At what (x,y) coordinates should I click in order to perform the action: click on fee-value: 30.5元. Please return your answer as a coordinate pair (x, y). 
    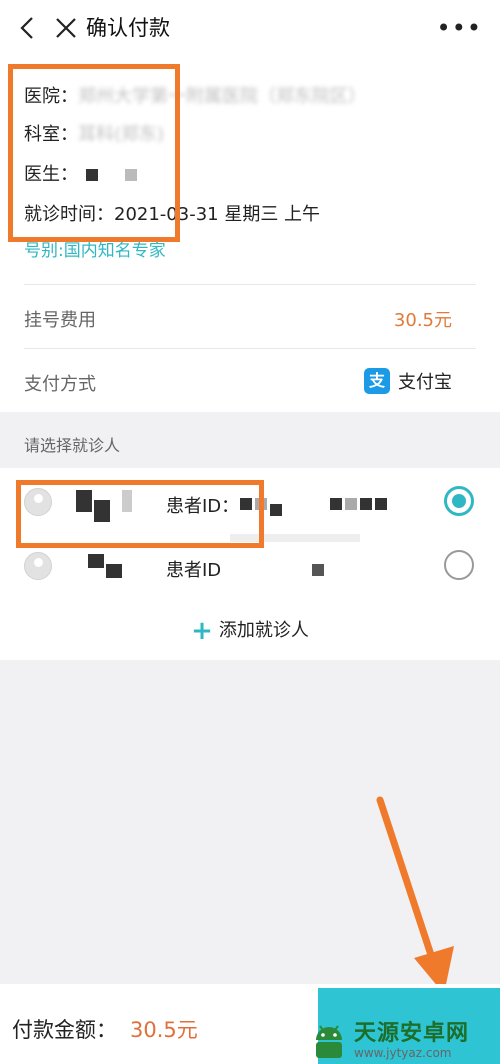
    Looking at the image, I should click on (422, 320).